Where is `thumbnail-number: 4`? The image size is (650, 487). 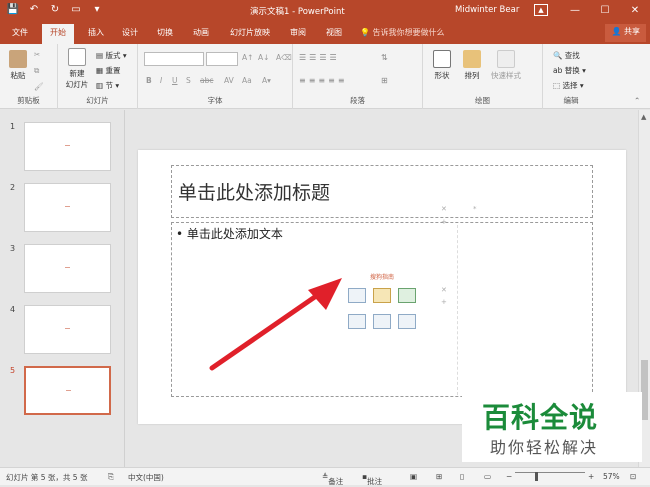 thumbnail-number: 4 is located at coordinates (13, 309).